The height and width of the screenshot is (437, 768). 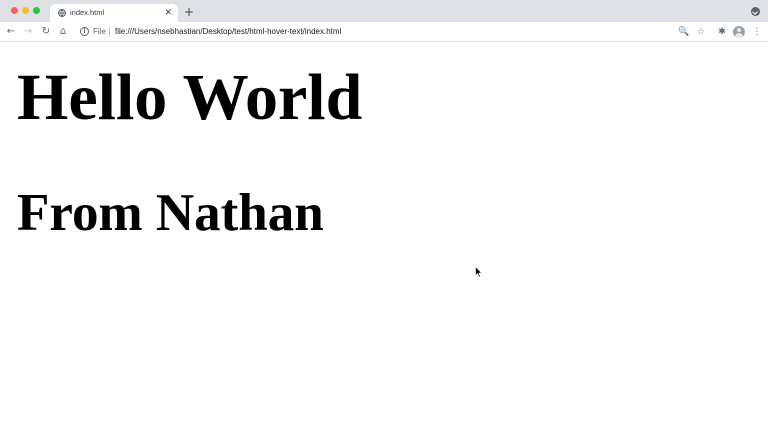 I want to click on from-nathan-heading: From Nathan, so click(x=170, y=213).